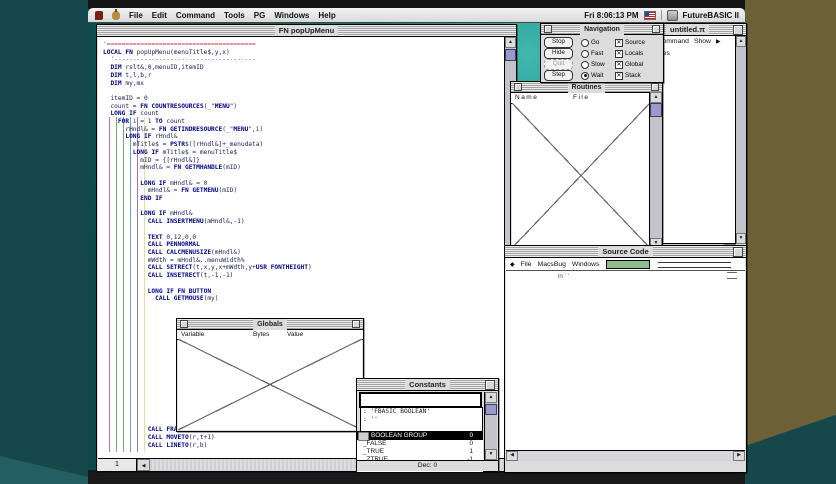  I want to click on menu-help: Help, so click(326, 15).